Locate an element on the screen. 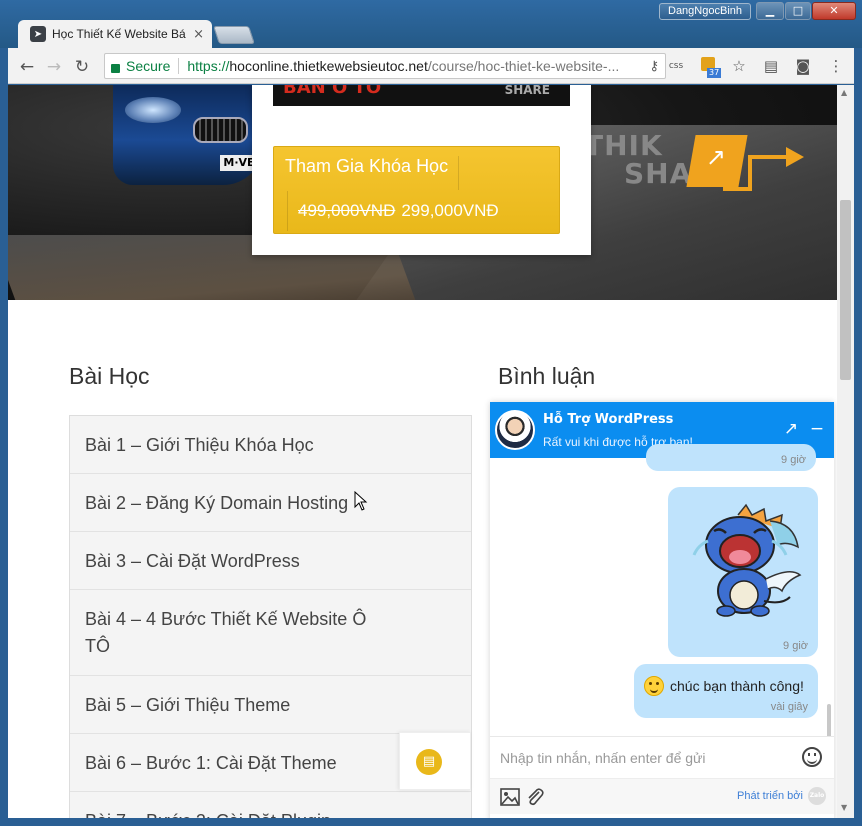  chat-composer is located at coordinates (662, 757).